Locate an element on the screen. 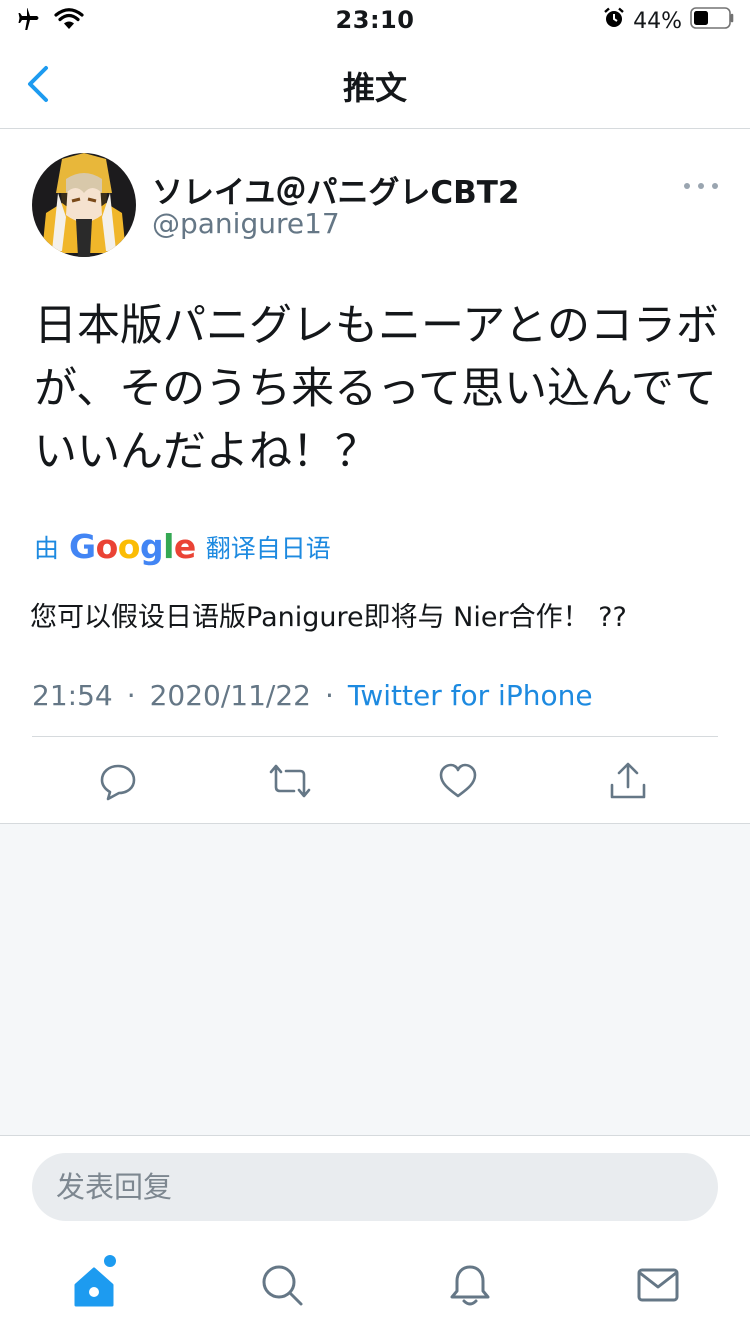 The width and height of the screenshot is (750, 1334). tab-bar is located at coordinates (375, 1284).